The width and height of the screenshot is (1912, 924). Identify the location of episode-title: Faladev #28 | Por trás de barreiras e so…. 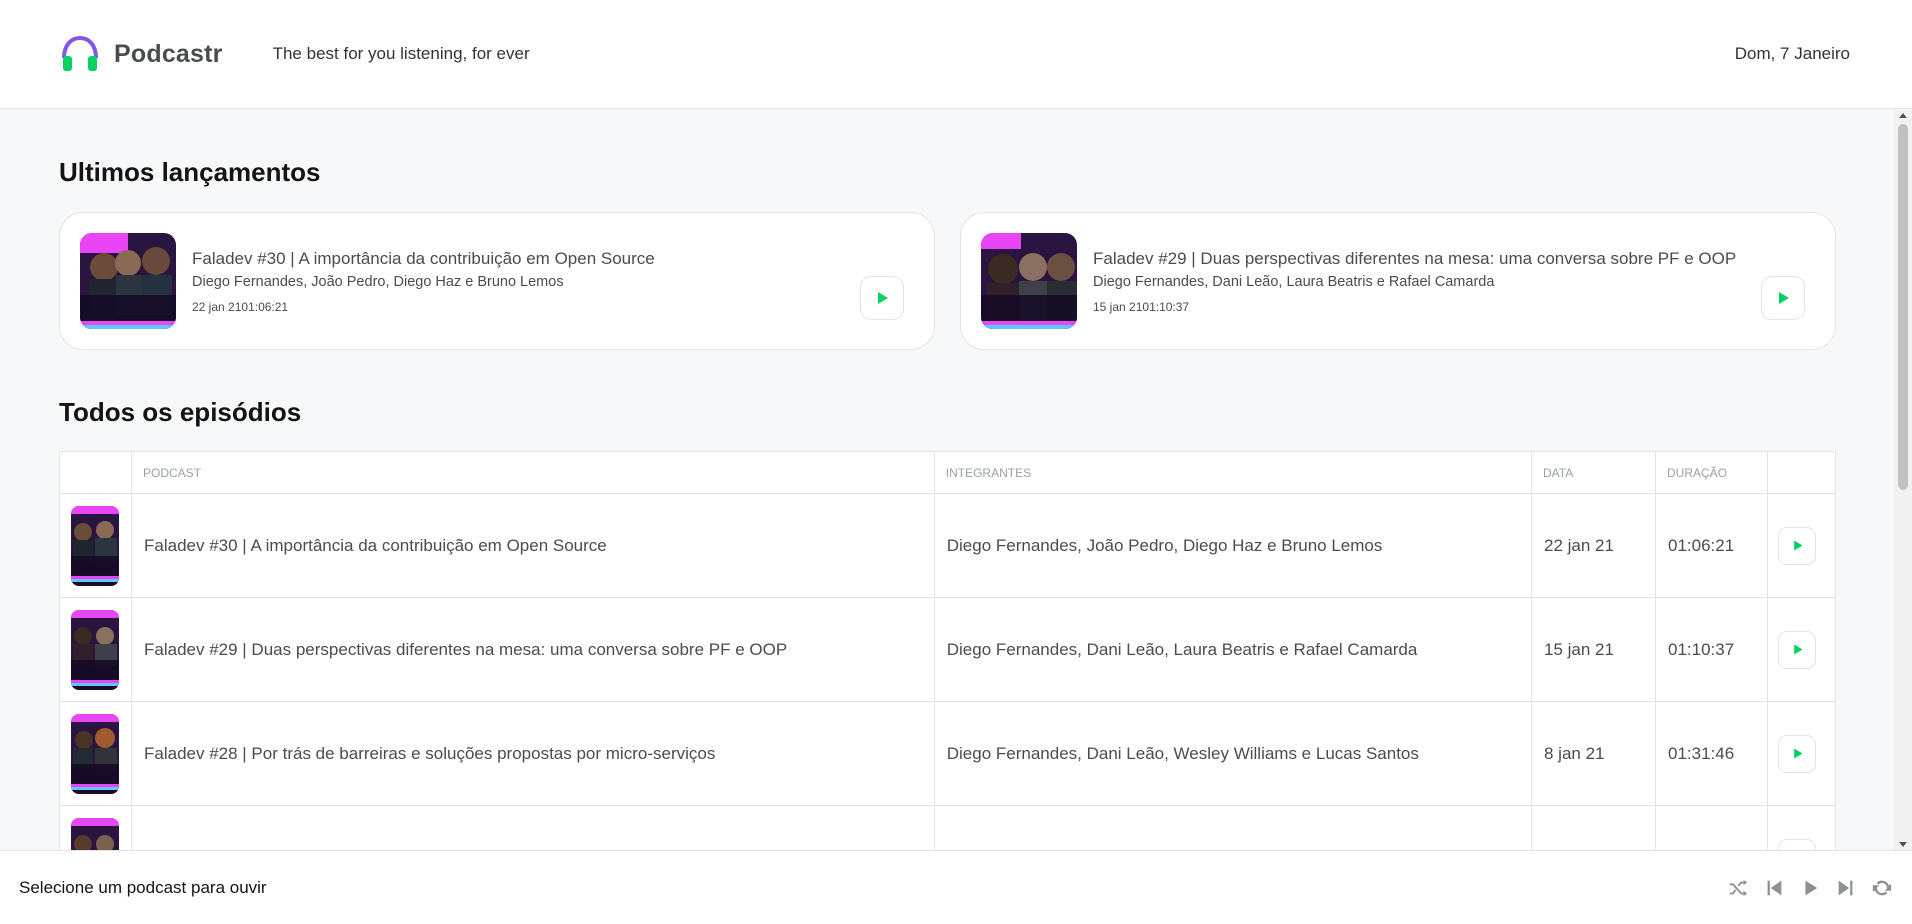
(533, 753).